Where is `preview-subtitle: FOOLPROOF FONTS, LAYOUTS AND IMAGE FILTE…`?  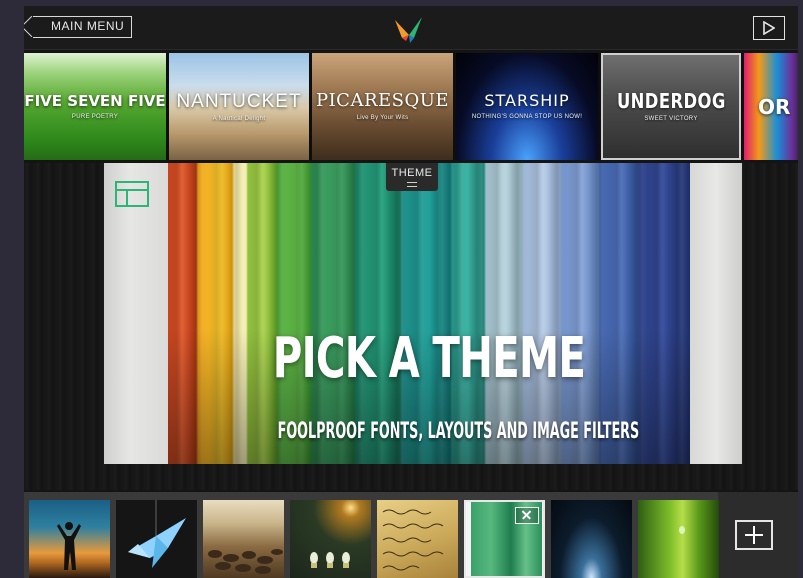
preview-subtitle: FOOLPROOF FONTS, LAYOUTS AND IMAGE FILTE… is located at coordinates (458, 431).